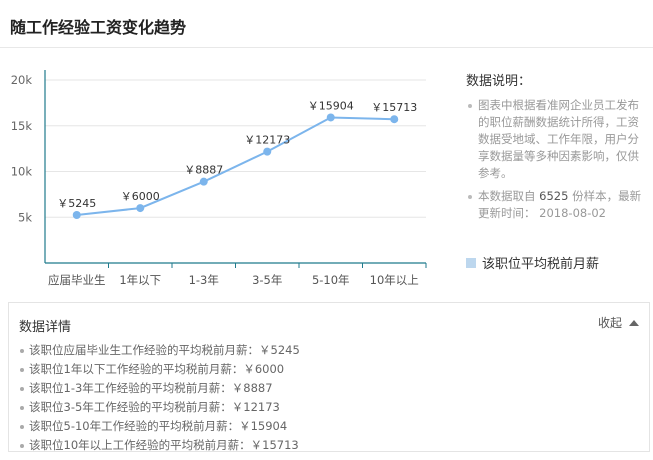 The image size is (653, 460). Describe the element at coordinates (609, 323) in the screenshot. I see `collapse-label: 收起` at that location.